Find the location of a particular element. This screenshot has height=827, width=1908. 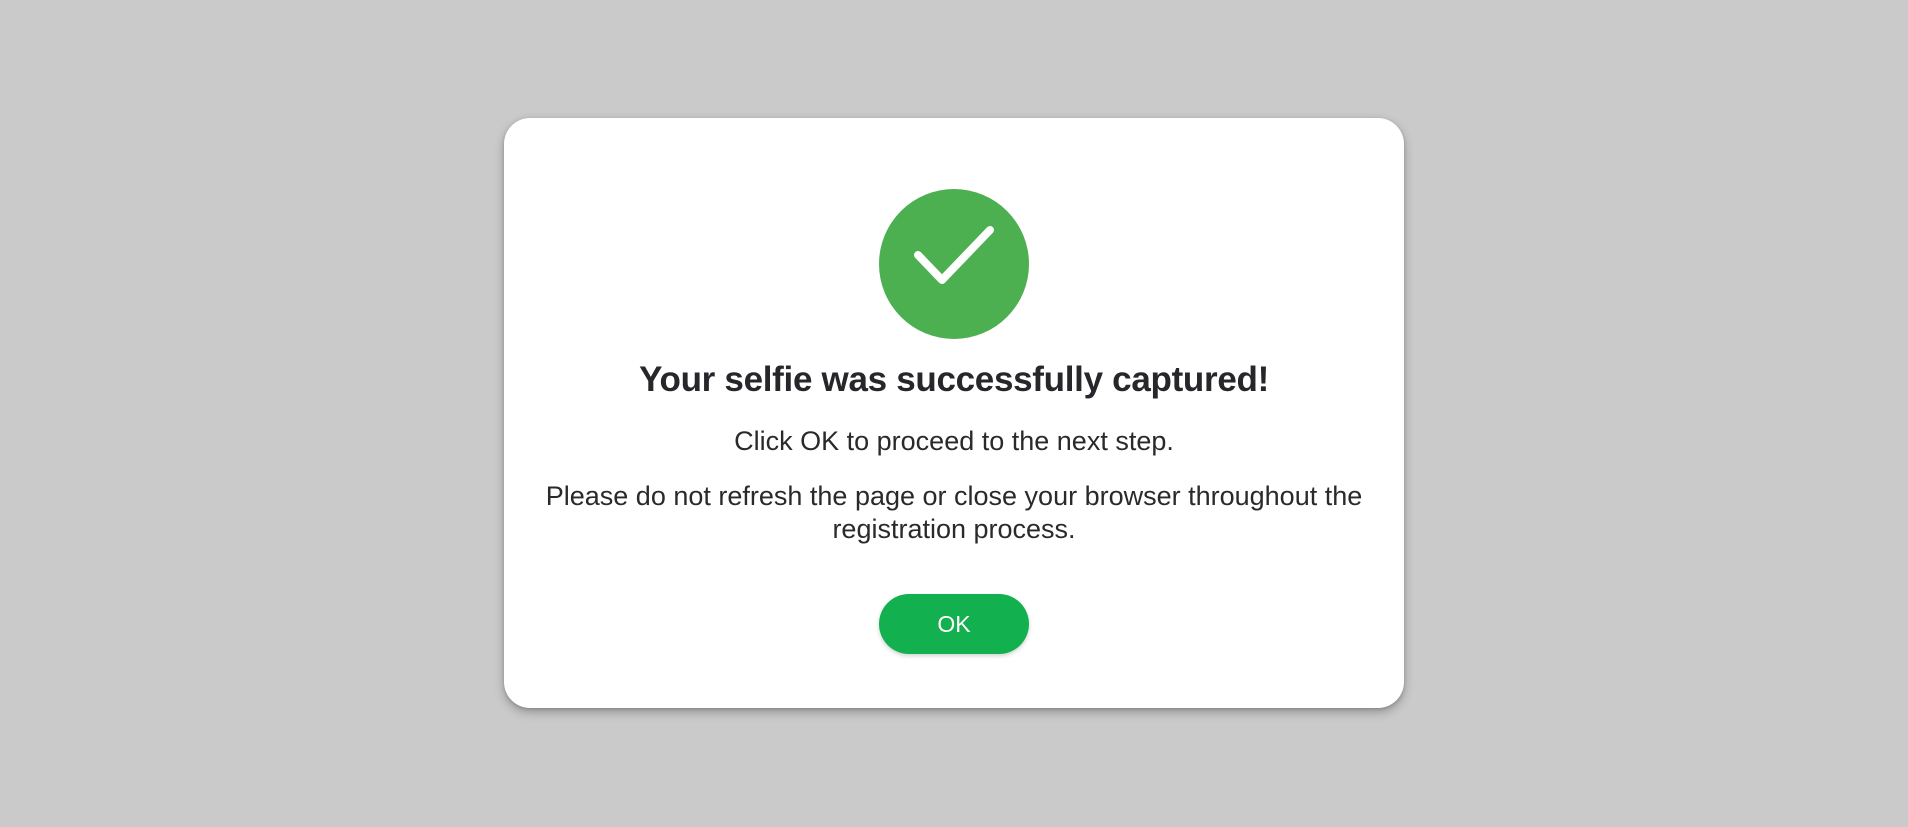

check-icon is located at coordinates (954, 255).